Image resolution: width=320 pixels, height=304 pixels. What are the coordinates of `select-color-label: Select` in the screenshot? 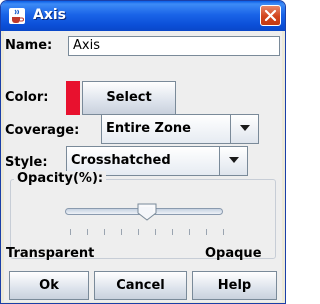 It's located at (129, 97).